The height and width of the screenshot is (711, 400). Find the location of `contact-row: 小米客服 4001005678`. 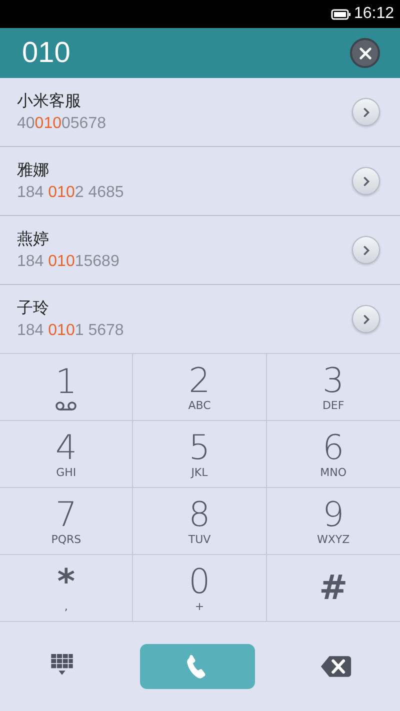

contact-row: 小米客服 4001005678 is located at coordinates (200, 112).